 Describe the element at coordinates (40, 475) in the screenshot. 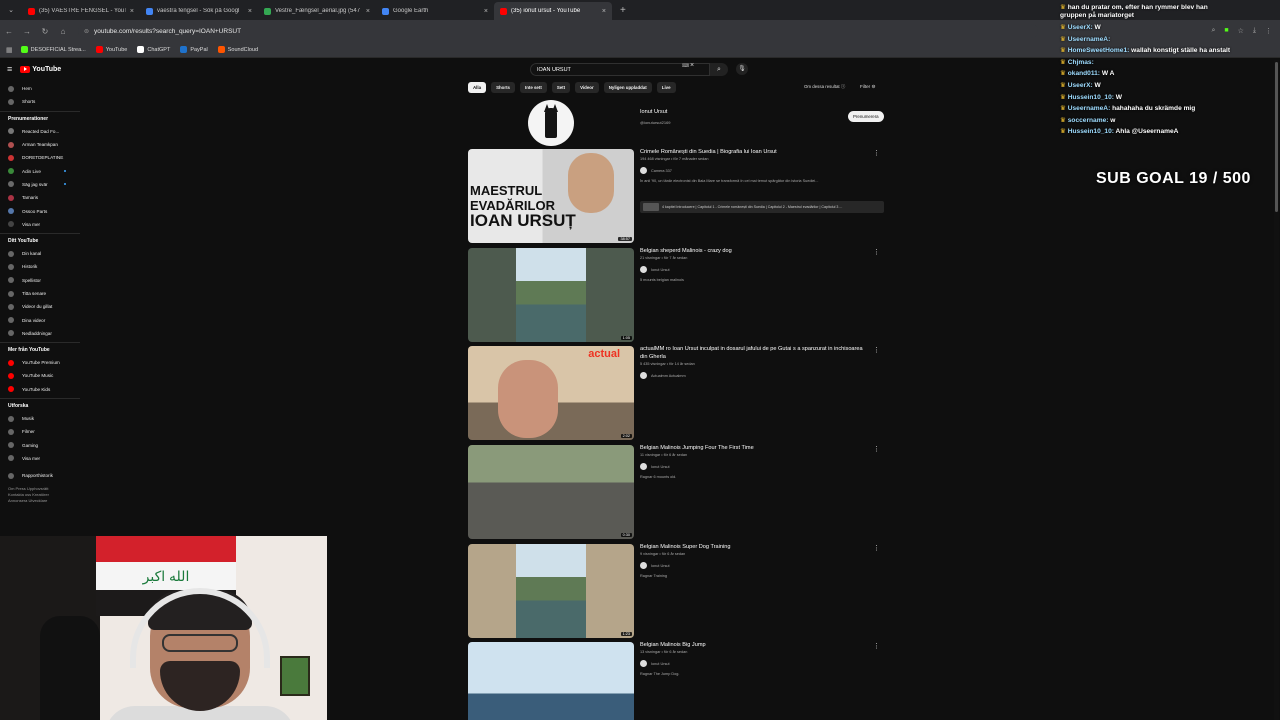

I see `sidebar-item-report: Rapporthistorik` at that location.